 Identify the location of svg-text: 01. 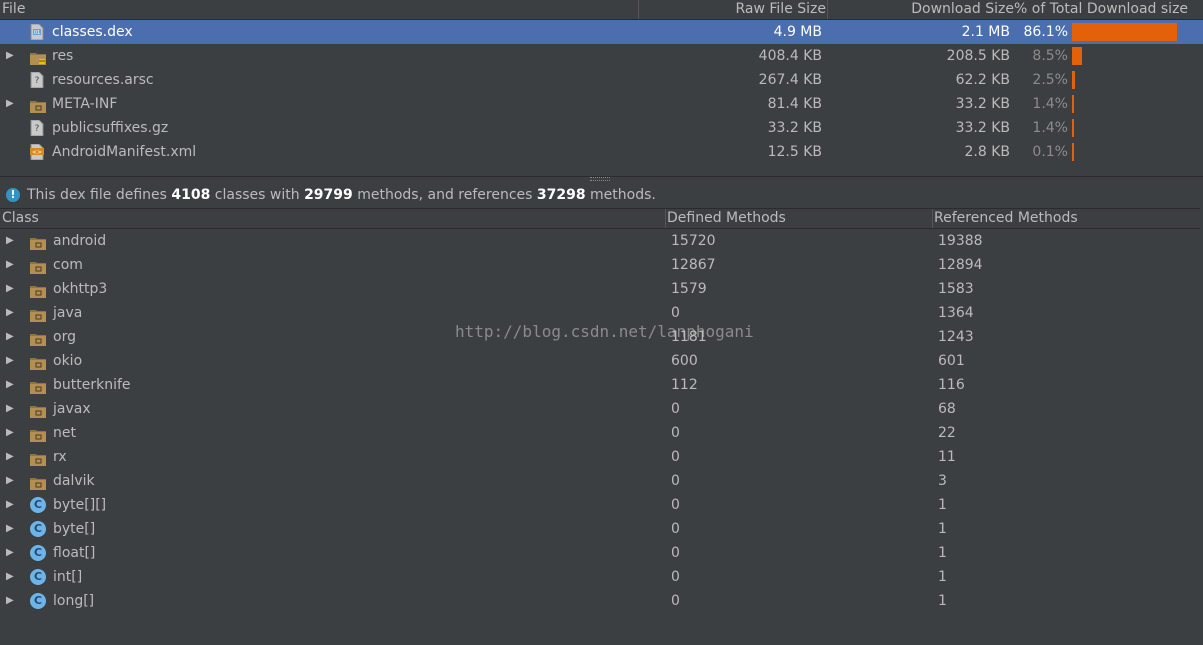
(37, 33).